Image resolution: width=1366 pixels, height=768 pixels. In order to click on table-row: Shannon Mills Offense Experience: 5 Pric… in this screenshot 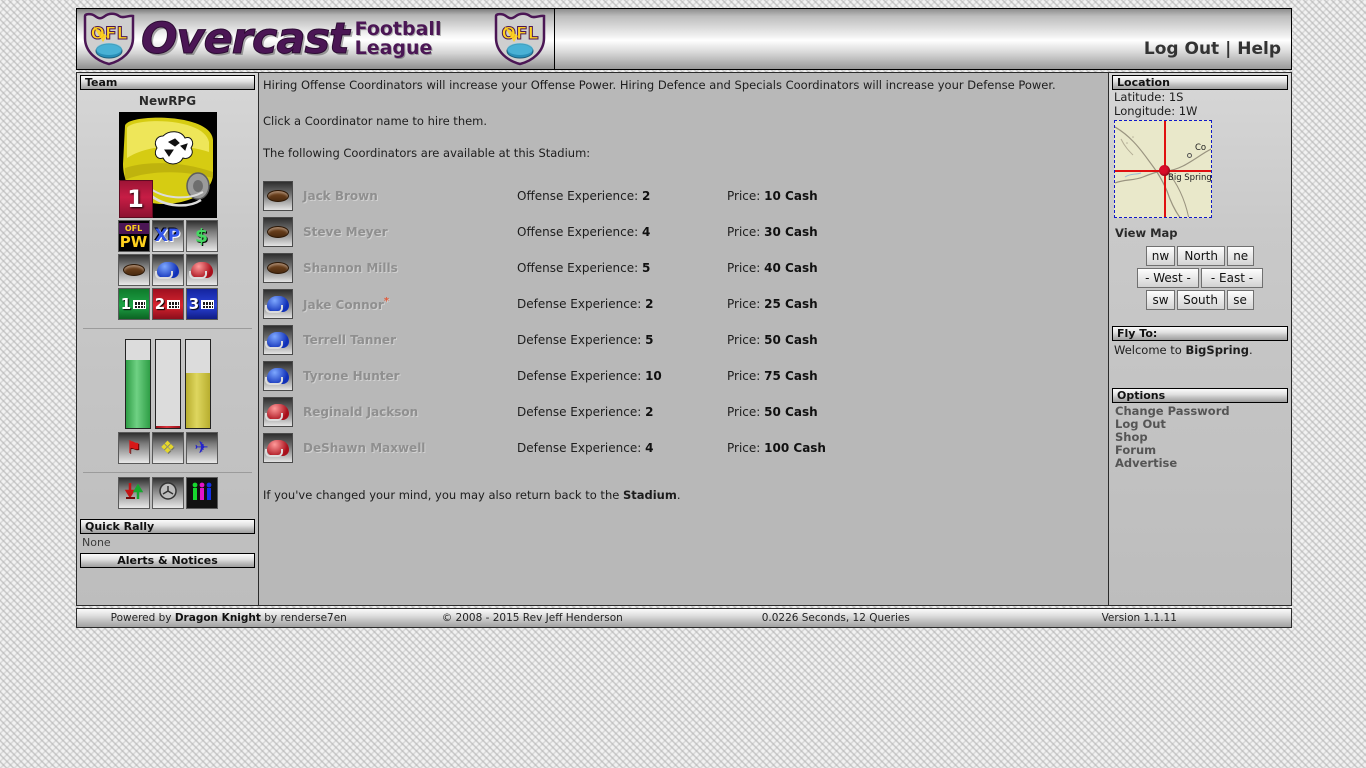, I will do `click(683, 268)`.